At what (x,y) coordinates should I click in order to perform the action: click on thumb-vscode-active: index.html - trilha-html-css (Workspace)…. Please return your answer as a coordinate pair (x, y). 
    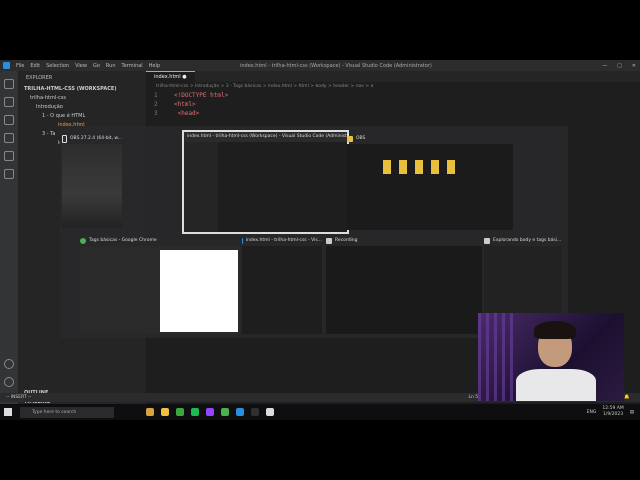
    Looking at the image, I should click on (265, 182).